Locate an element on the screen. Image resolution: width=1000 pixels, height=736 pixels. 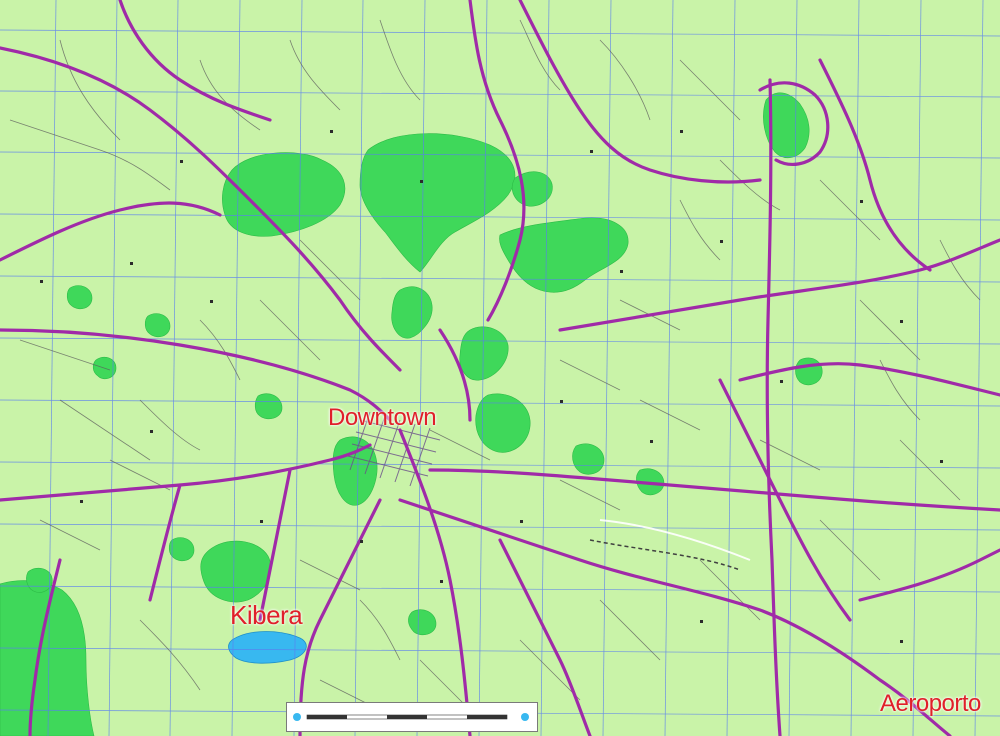
road-northeast is located at coordinates (779, 285).